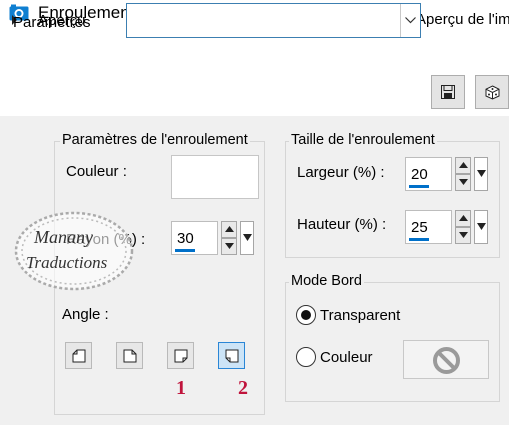  I want to click on radius-slider-button, so click(247, 238).